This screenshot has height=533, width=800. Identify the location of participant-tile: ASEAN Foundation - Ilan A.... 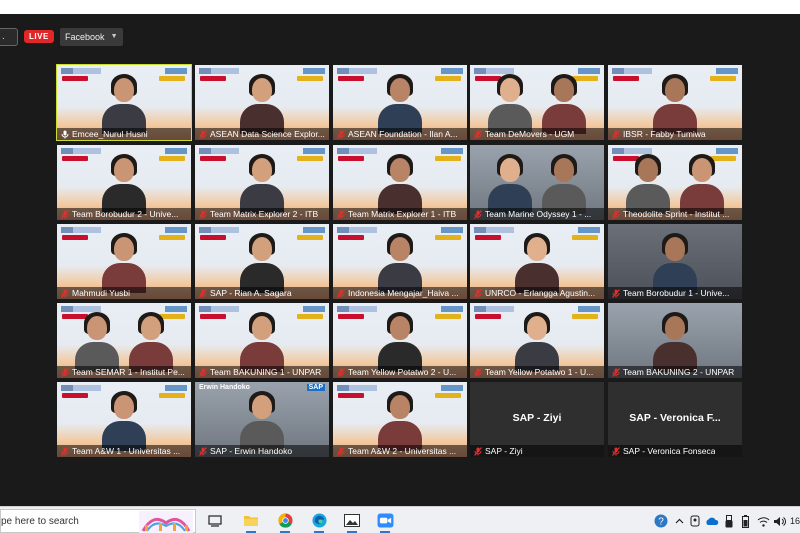
(400, 102).